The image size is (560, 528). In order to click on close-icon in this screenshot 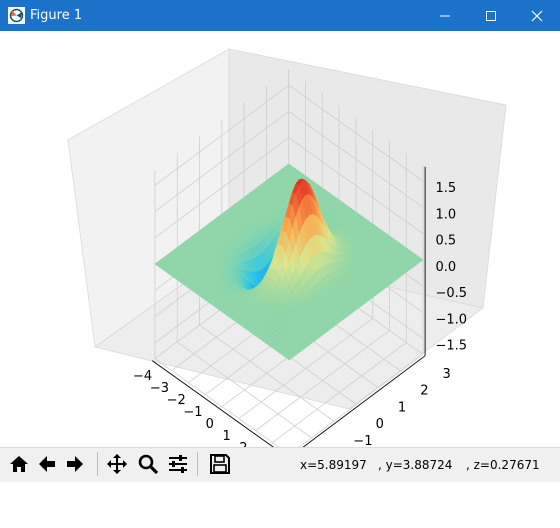, I will do `click(537, 16)`.